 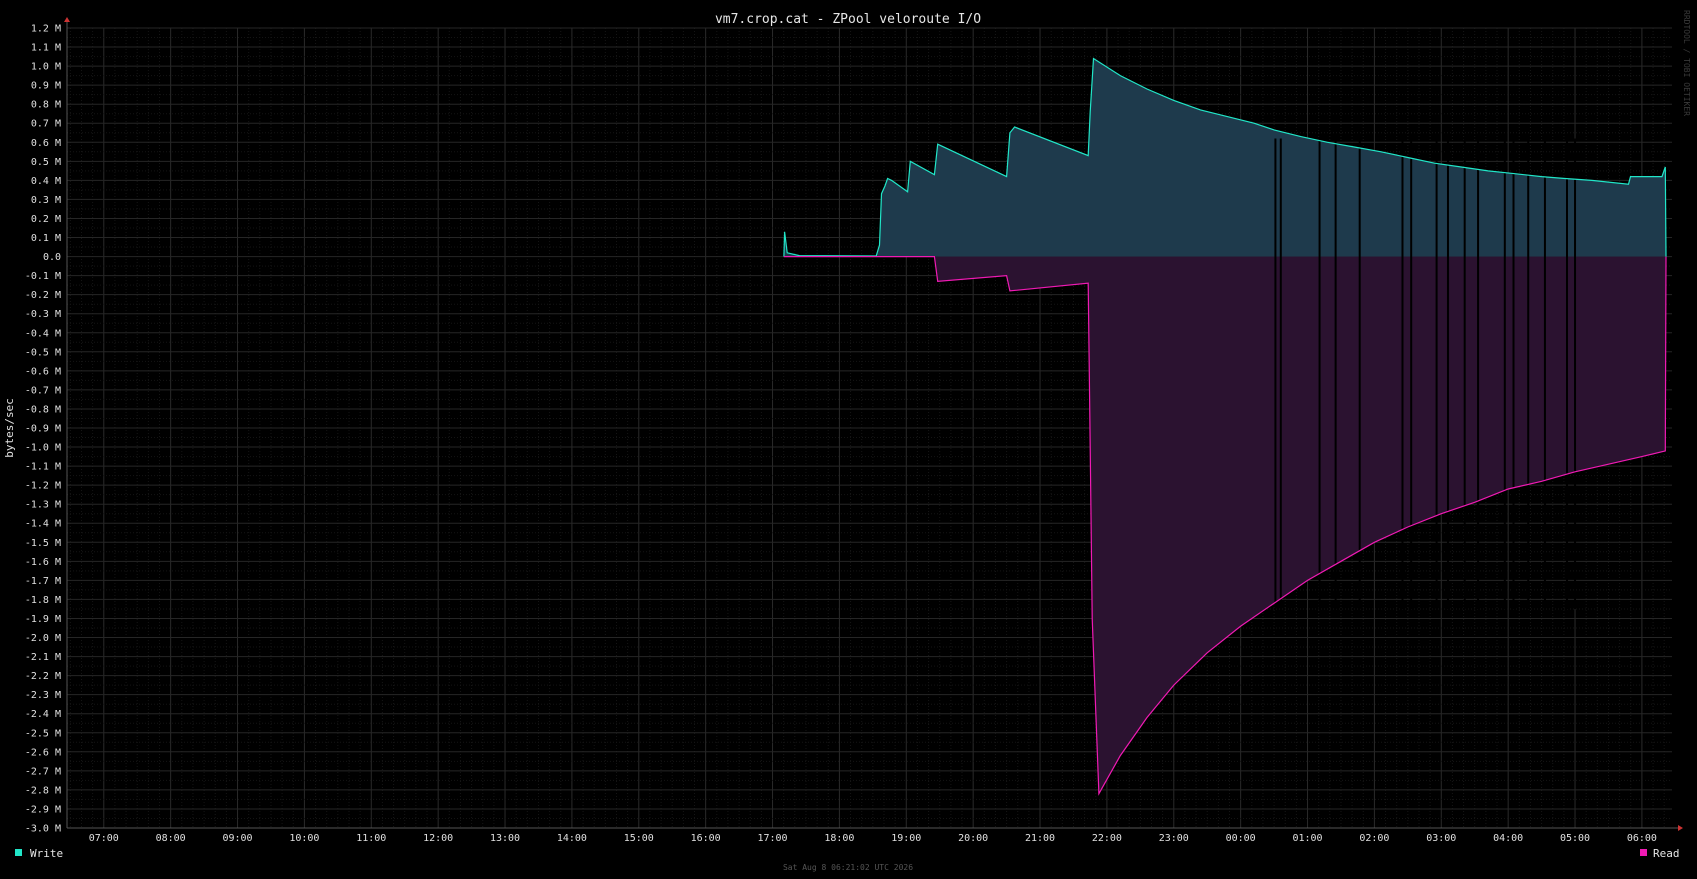 What do you see at coordinates (43, 486) in the screenshot?
I see `y-tick-label: -1.2 M` at bounding box center [43, 486].